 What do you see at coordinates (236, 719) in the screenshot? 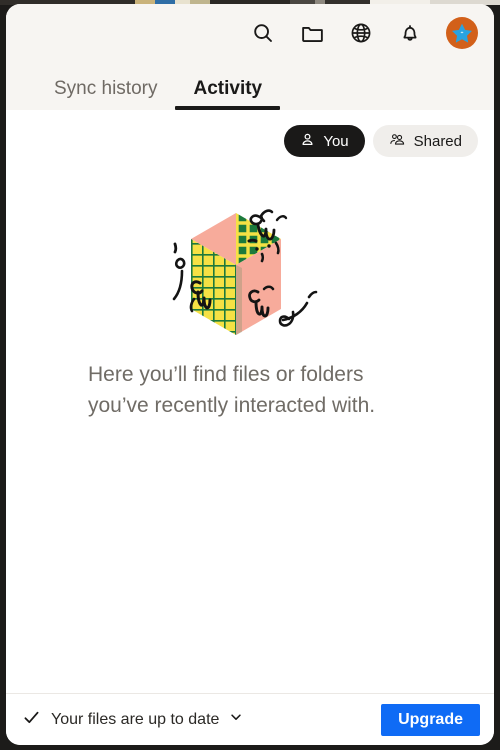
I see `chevron-down-icon` at bounding box center [236, 719].